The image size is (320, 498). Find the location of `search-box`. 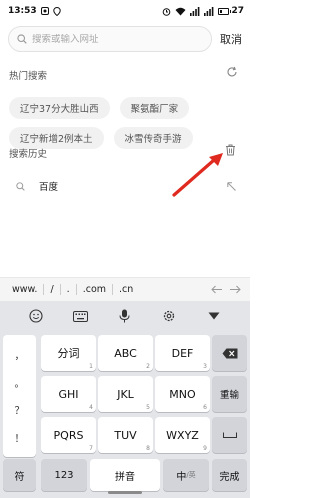

search-box is located at coordinates (110, 39).